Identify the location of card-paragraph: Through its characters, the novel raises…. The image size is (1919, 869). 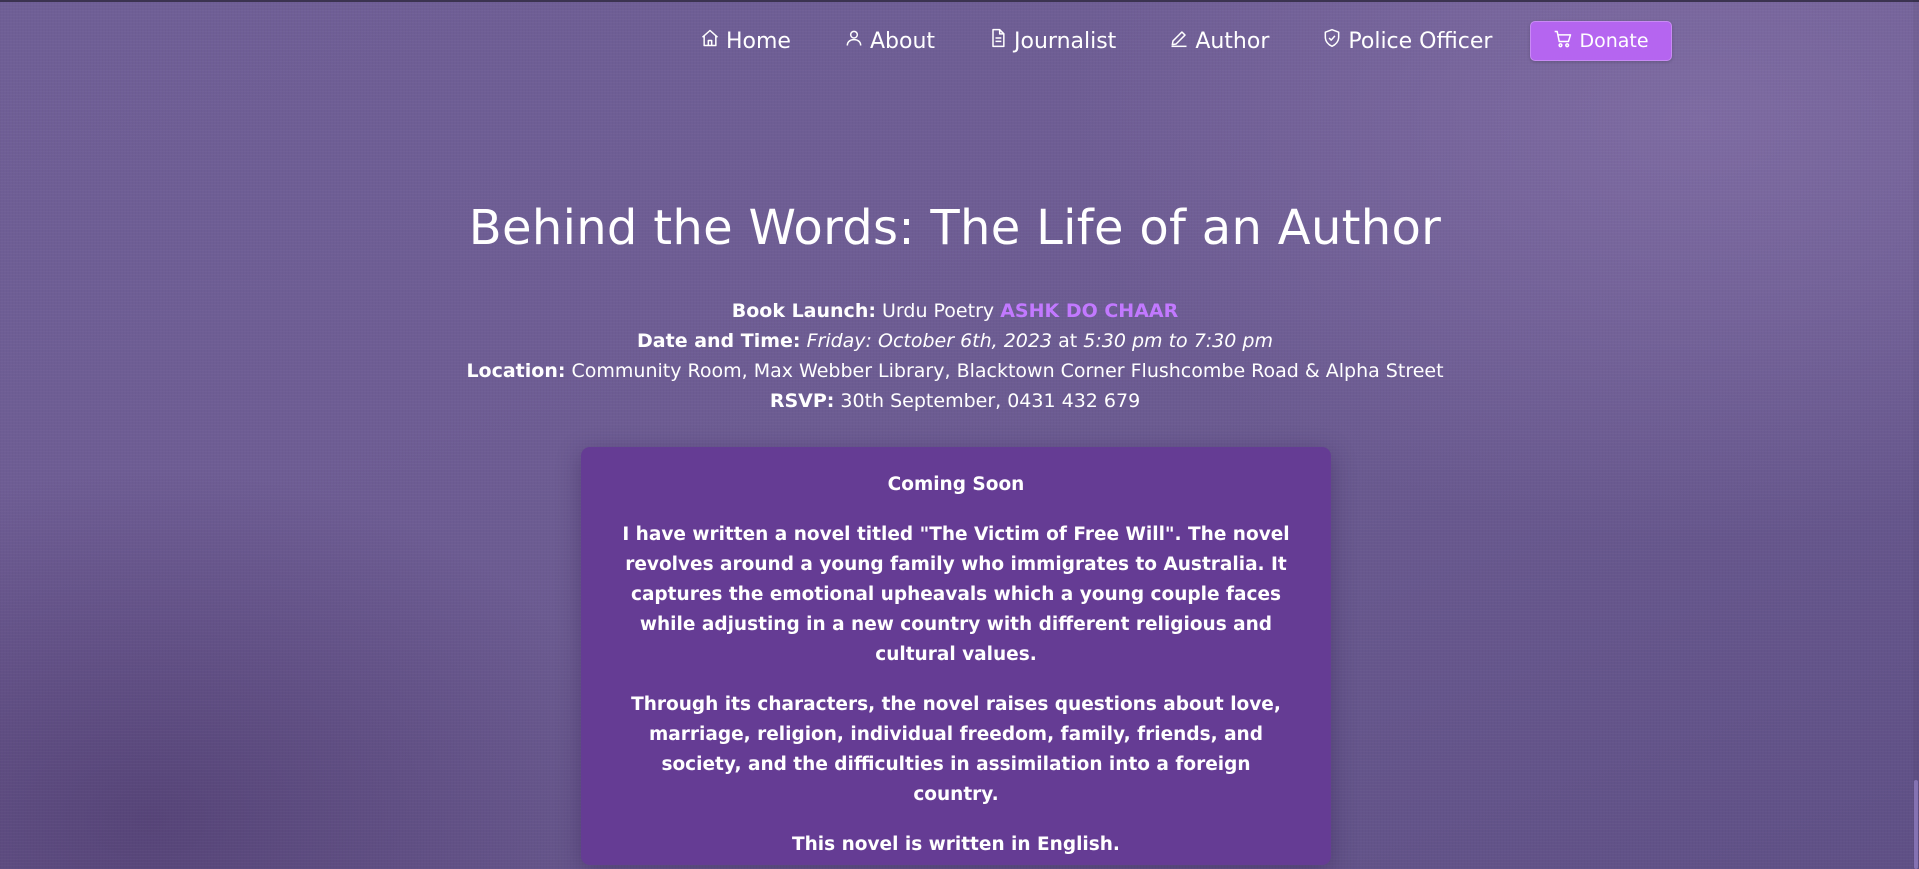
(956, 749).